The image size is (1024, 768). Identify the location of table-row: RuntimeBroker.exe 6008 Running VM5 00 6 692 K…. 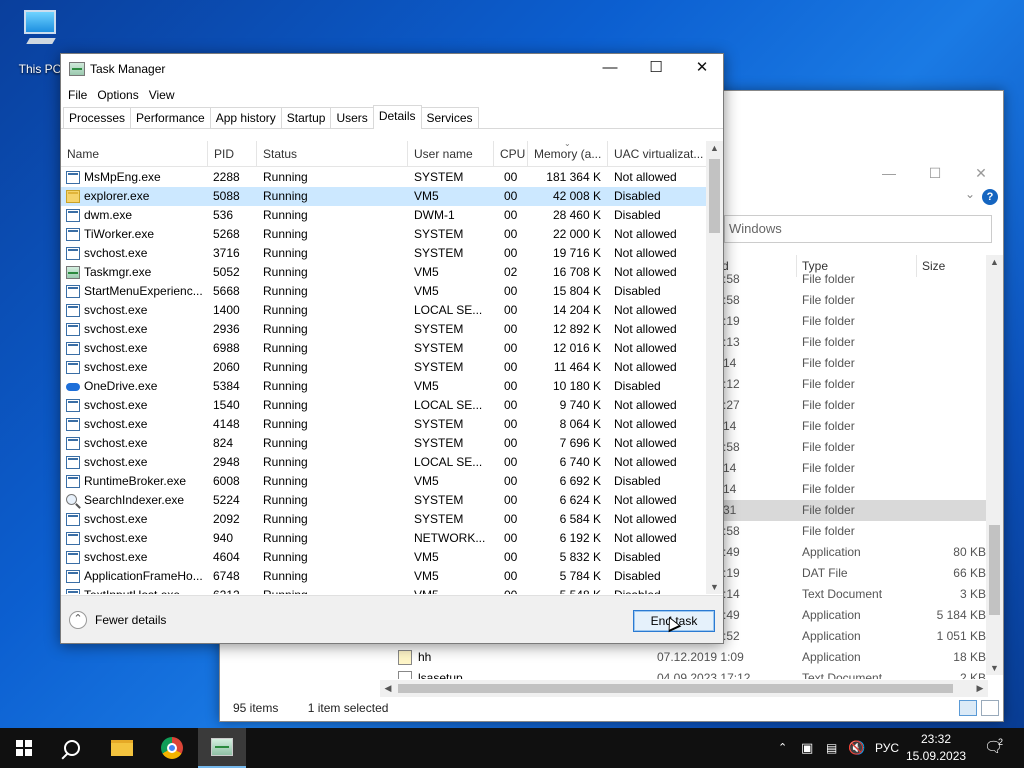
(384, 481).